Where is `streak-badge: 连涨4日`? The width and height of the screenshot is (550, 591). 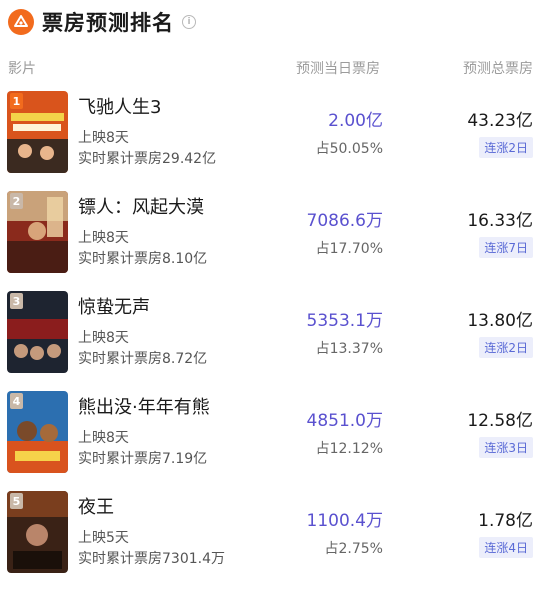 streak-badge: 连涨4日 is located at coordinates (506, 547).